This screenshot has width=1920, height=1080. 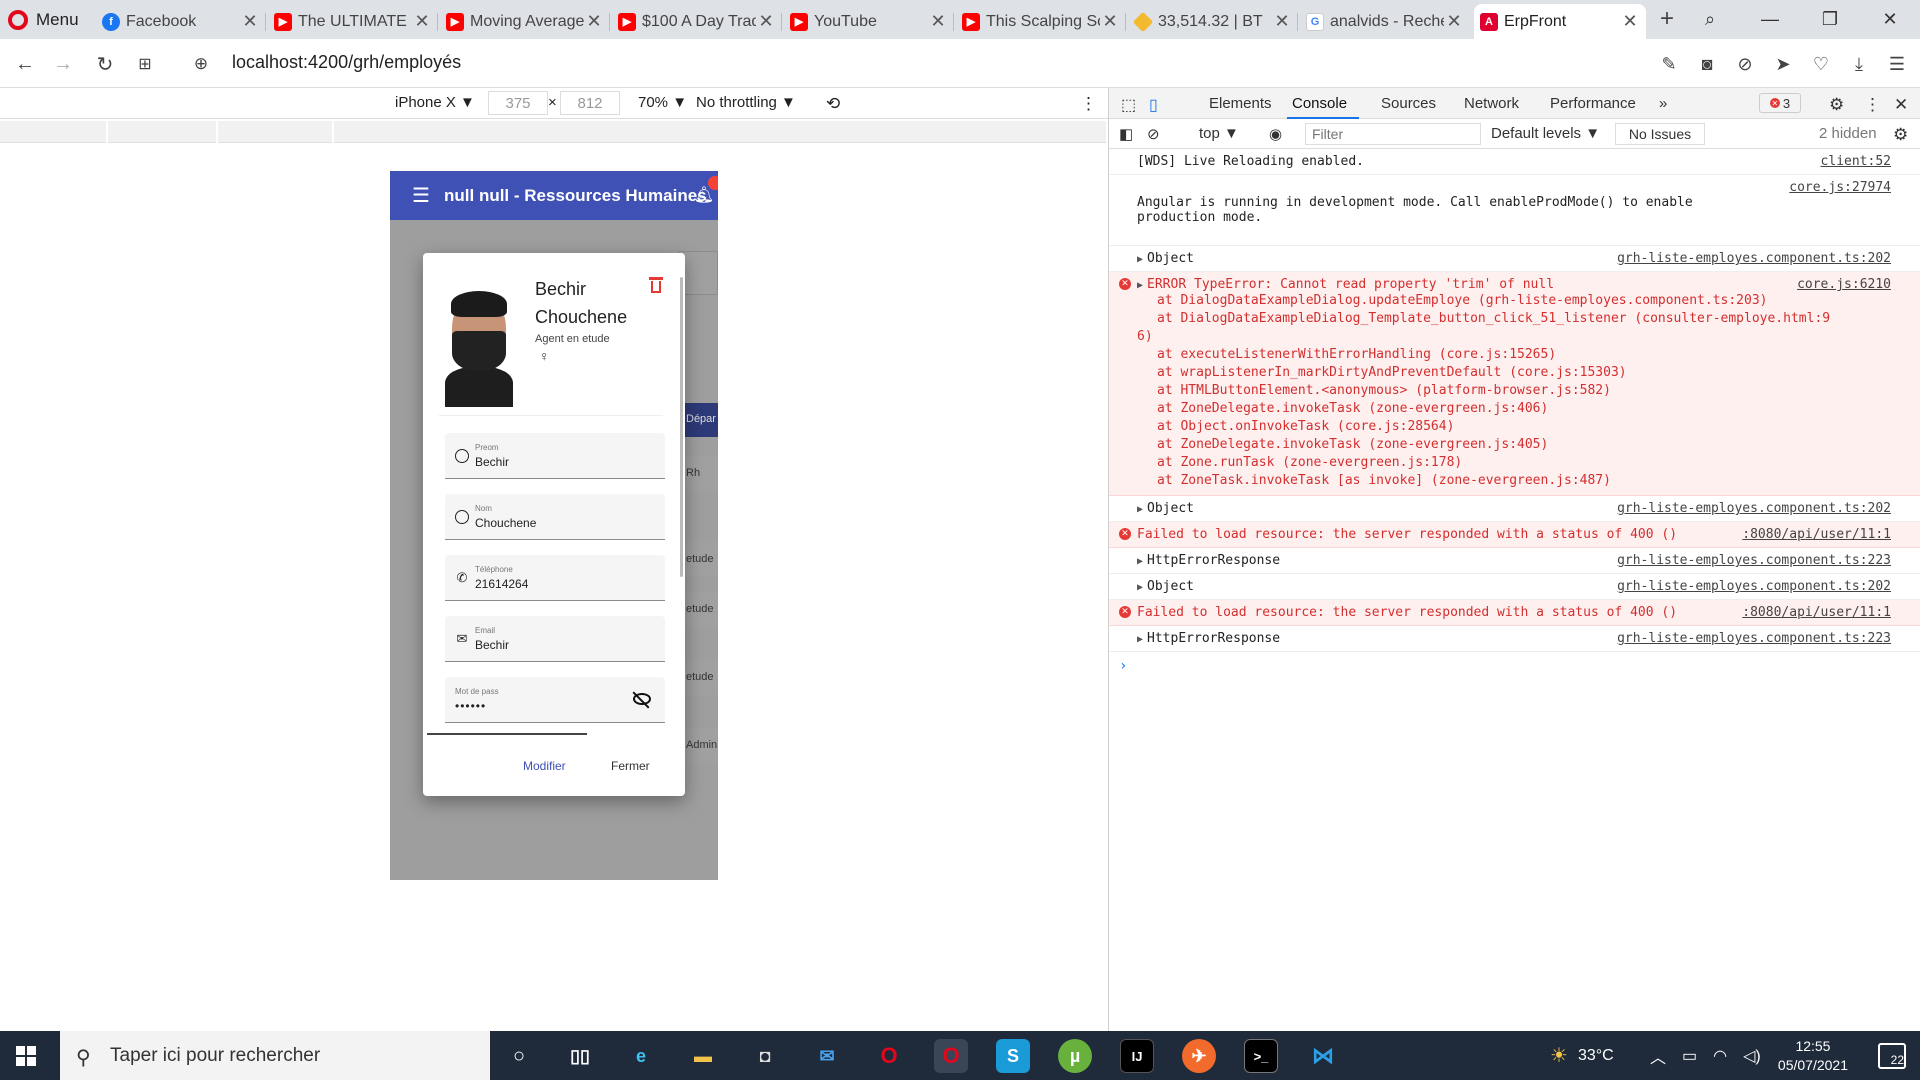 I want to click on tab-youtube-5: ▶ This Scalping Sc ✕, so click(x=1041, y=21).